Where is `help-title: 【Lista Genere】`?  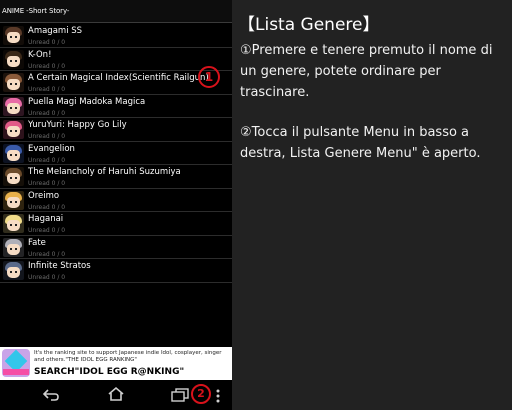 help-title: 【Lista Genere】 is located at coordinates (309, 25).